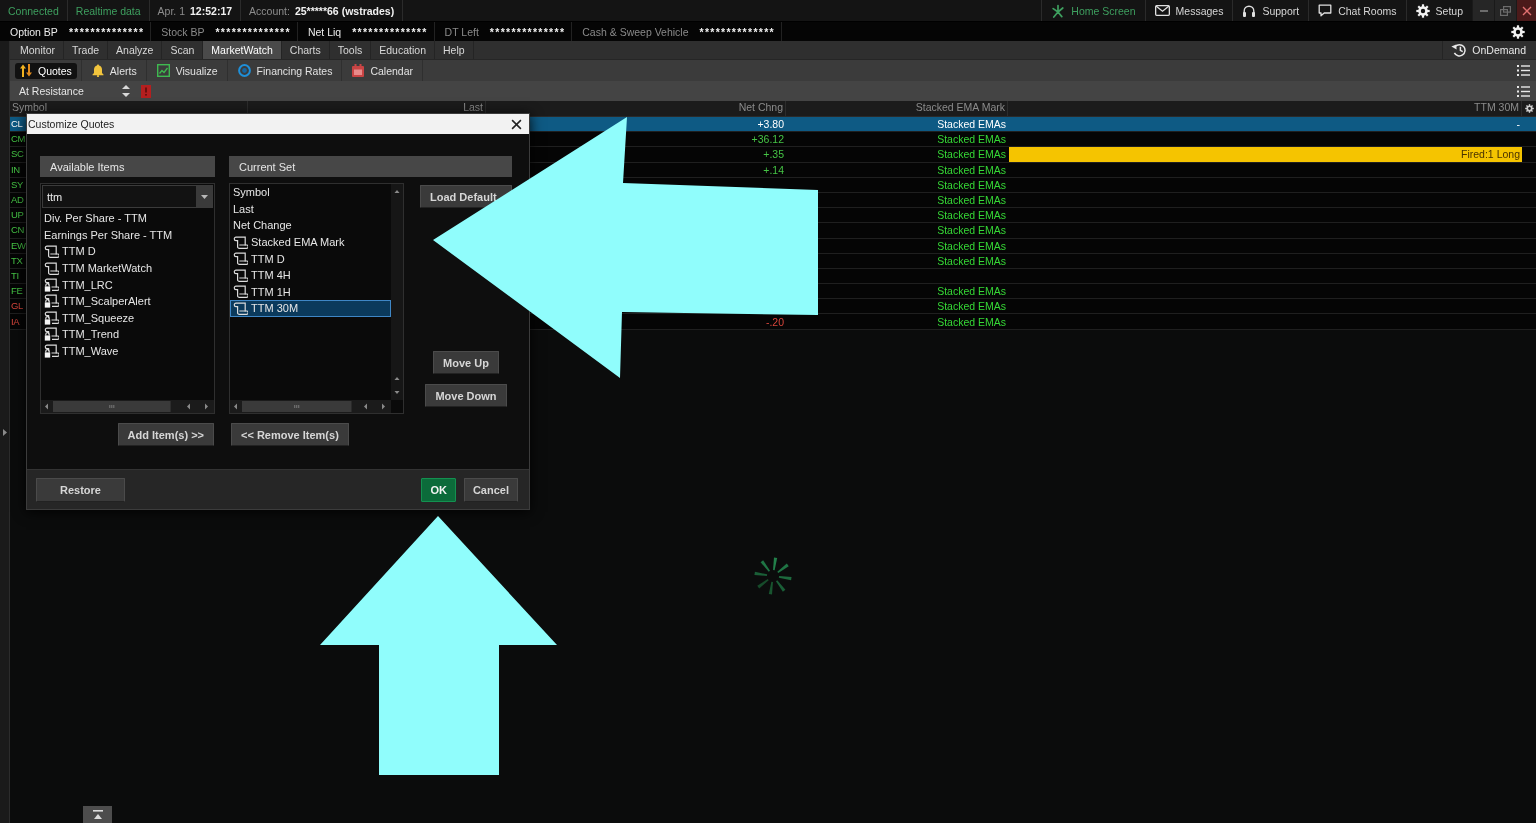 This screenshot has width=1536, height=823. What do you see at coordinates (171, 10) in the screenshot?
I see `date-text: Apr. 1` at bounding box center [171, 10].